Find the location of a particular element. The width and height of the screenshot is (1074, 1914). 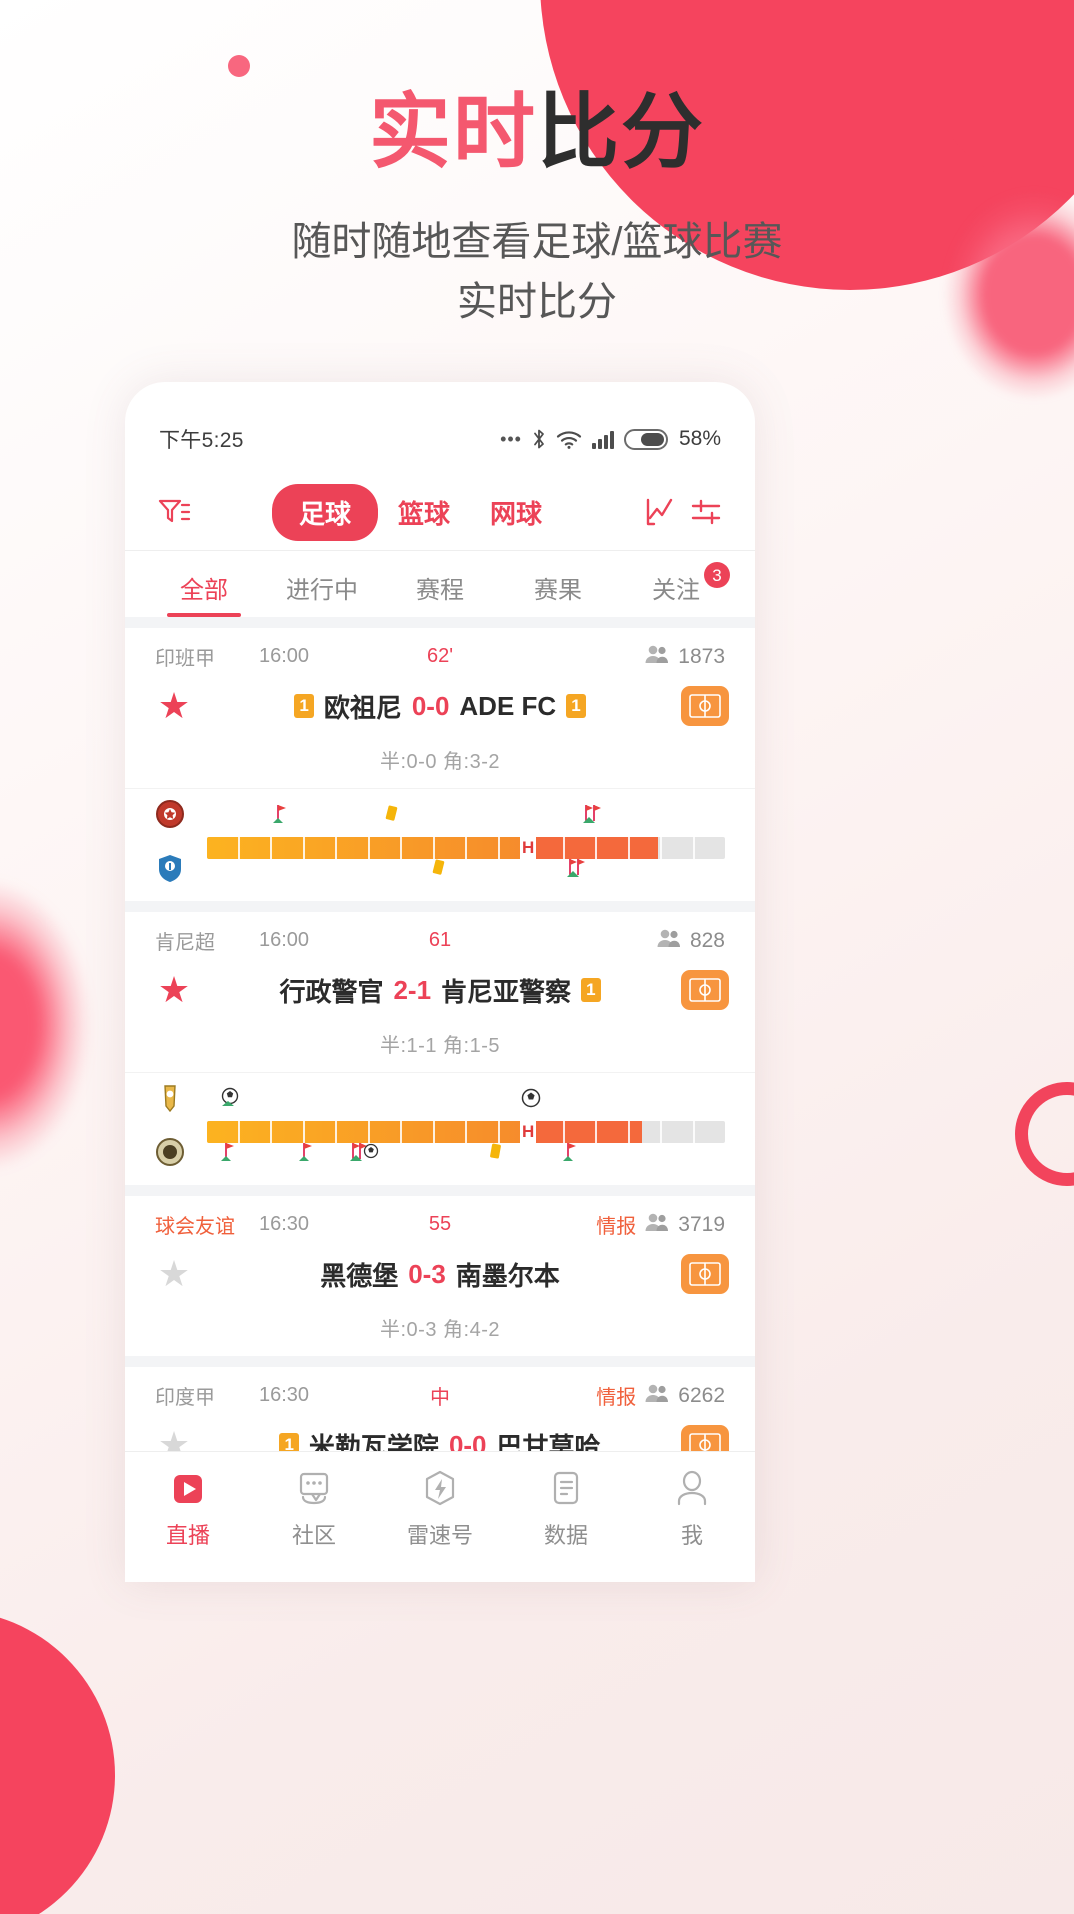

hero-subtitle-line1: 随时随地查看足球/篮球比赛 is located at coordinates (537, 242).